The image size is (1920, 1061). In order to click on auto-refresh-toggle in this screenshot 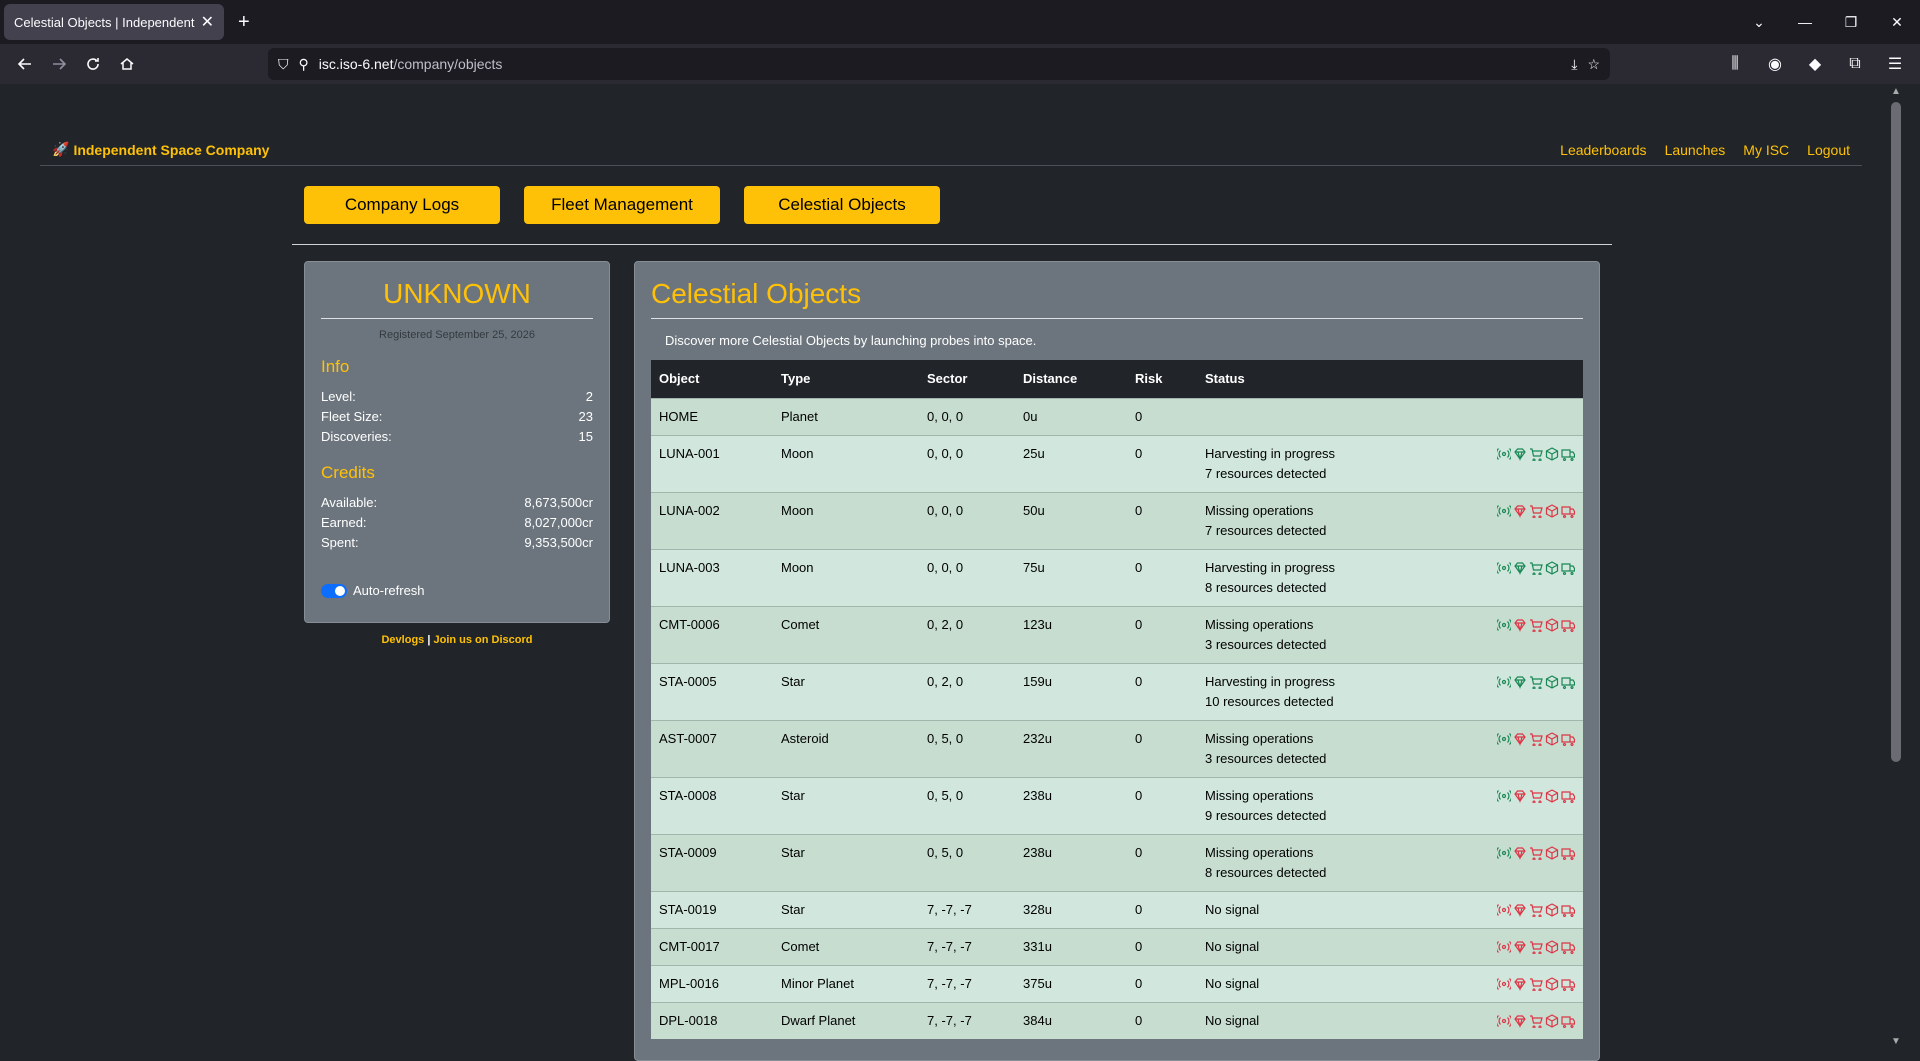, I will do `click(334, 590)`.